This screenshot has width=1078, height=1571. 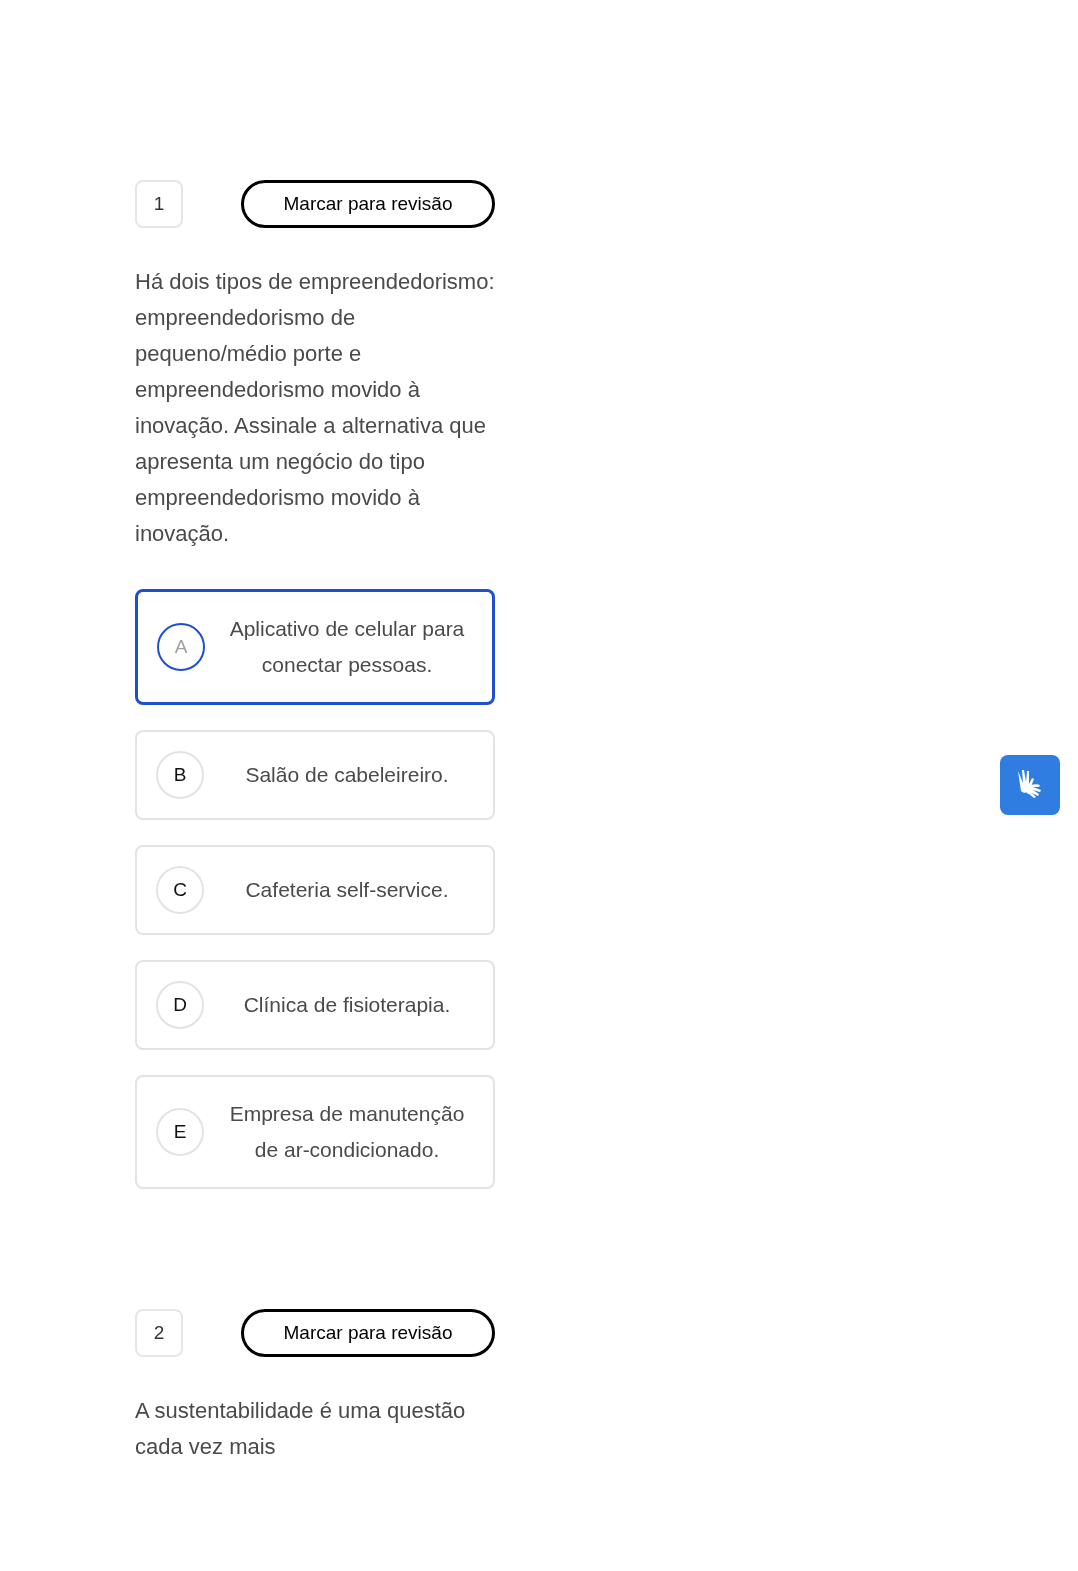 What do you see at coordinates (347, 1005) in the screenshot?
I see `option-text: Clínica de fisioterapia.` at bounding box center [347, 1005].